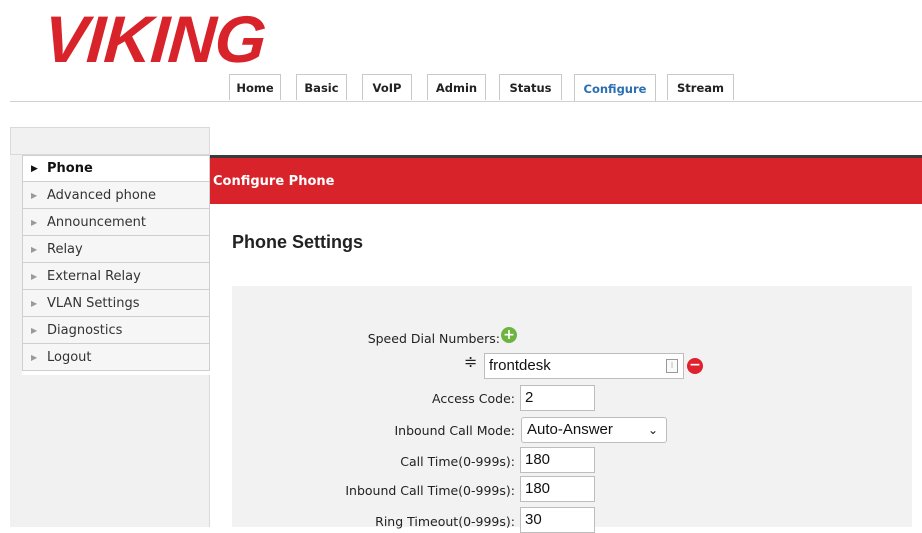 The width and height of the screenshot is (922, 533). Describe the element at coordinates (466, 101) in the screenshot. I see `tab-bar-divider` at that location.